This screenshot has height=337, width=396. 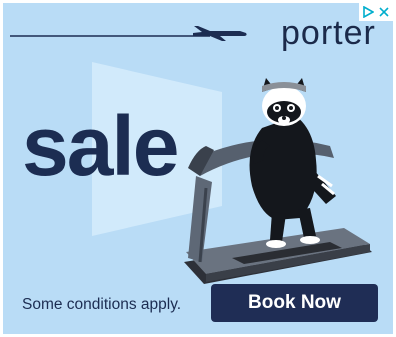 I want to click on conditions-text: Some conditions apply., so click(x=102, y=304).